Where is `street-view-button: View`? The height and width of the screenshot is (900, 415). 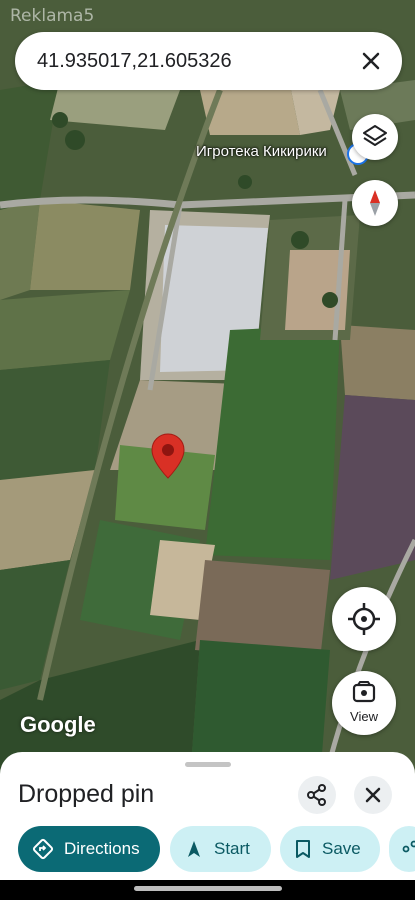 street-view-button: View is located at coordinates (364, 703).